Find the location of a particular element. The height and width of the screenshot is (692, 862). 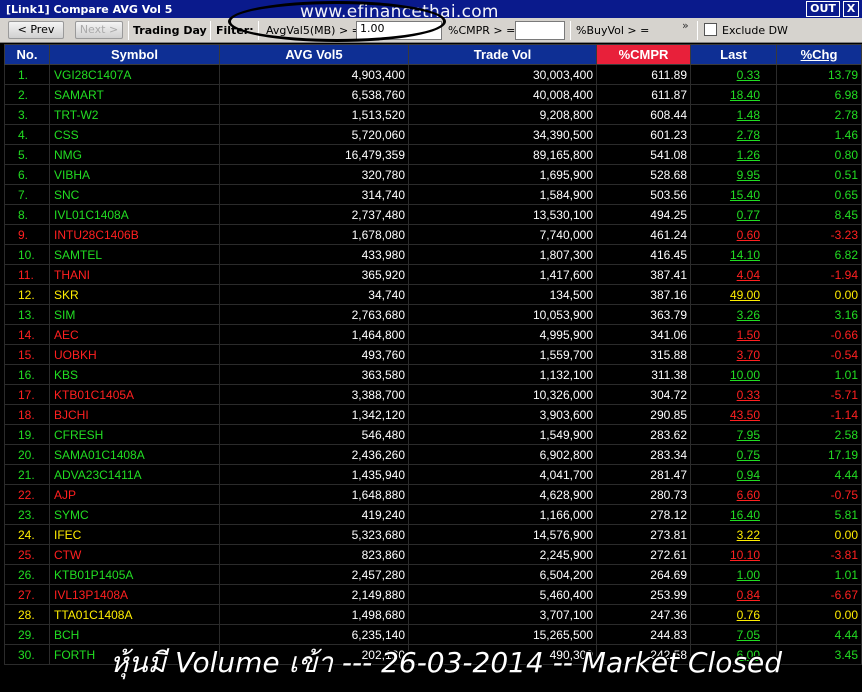

table-row: 10. SAMTEL 433,980 1,807,300 416.45 14.10 6.82 is located at coordinates (433, 254).